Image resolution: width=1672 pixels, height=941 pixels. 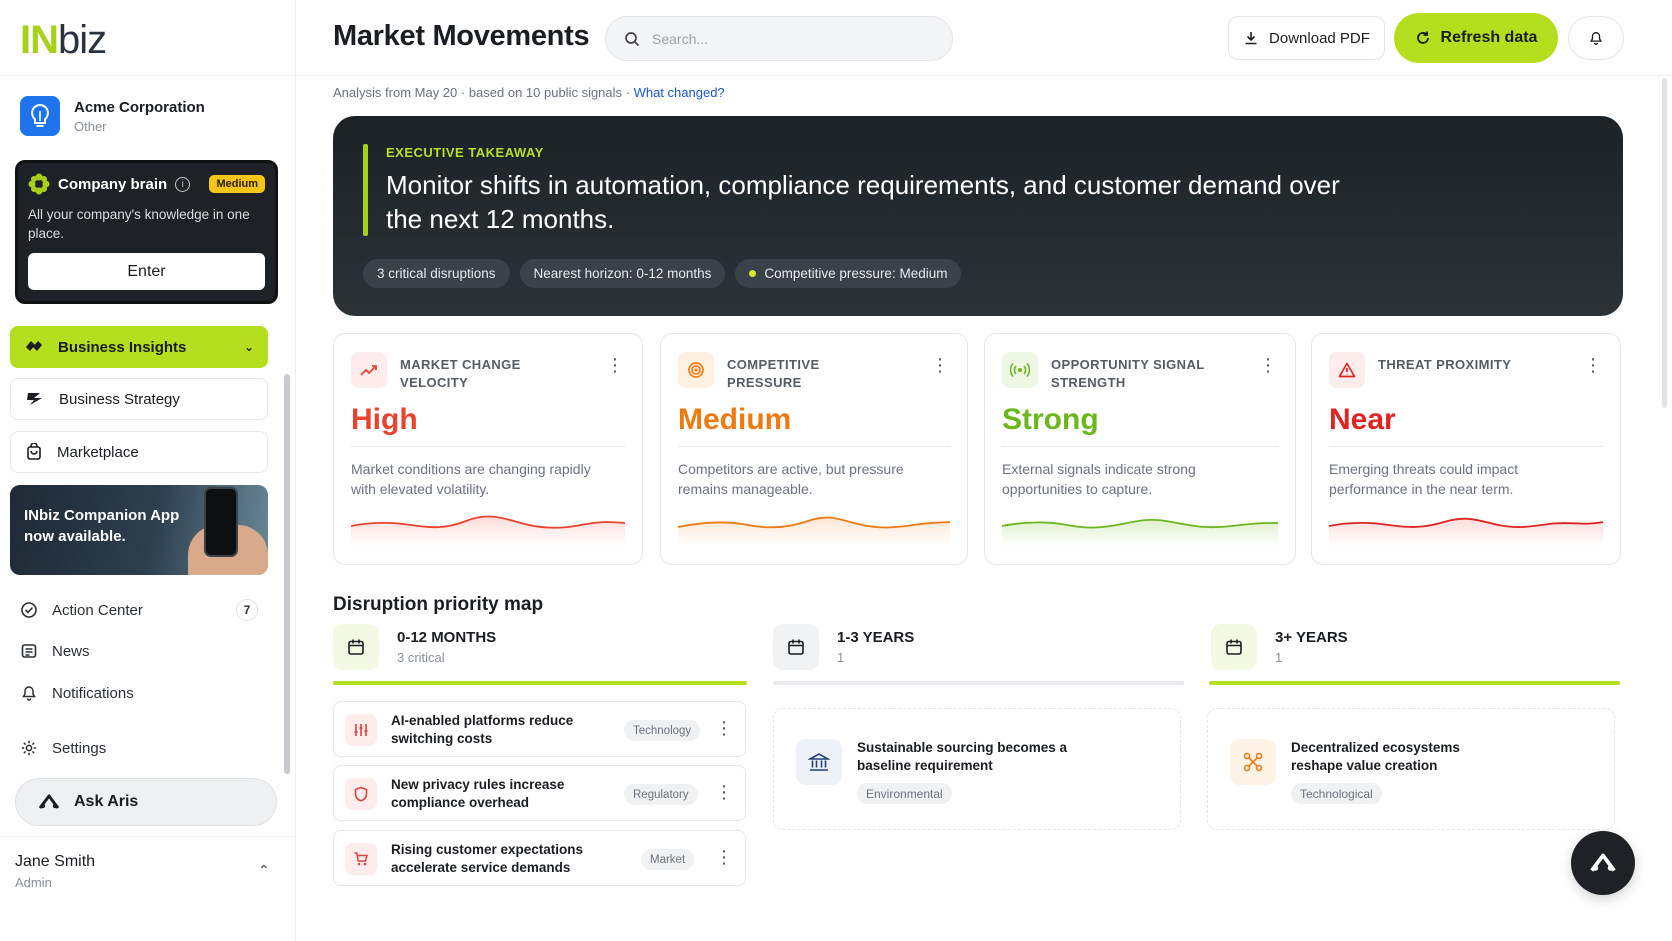 What do you see at coordinates (1311, 637) in the screenshot?
I see `column-title: 3+ YEARS` at bounding box center [1311, 637].